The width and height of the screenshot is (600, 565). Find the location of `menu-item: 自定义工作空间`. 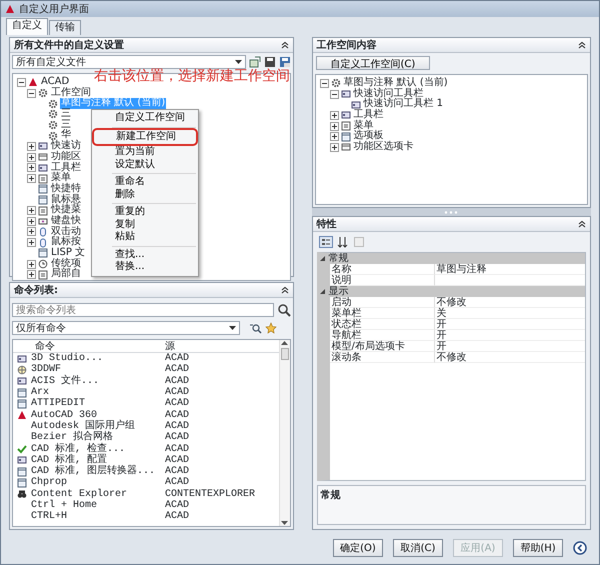

menu-item: 自定义工作空间 is located at coordinates (145, 118).